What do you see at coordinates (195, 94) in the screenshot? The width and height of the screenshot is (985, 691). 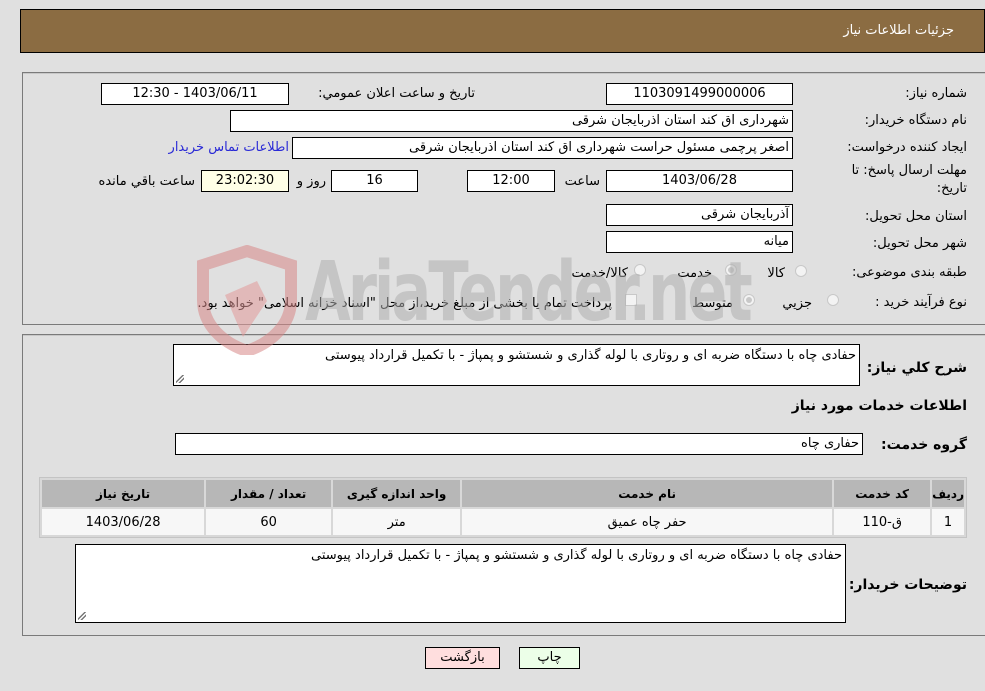 I see `announce-datetime-field: 1403/06/11 - 12:30` at bounding box center [195, 94].